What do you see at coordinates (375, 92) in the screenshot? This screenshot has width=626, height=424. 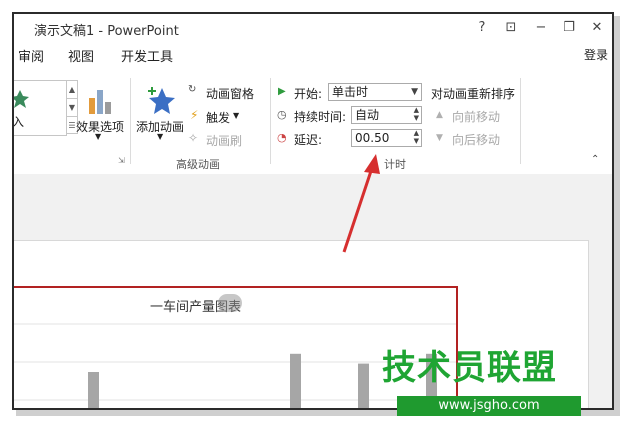 I see `start-select: 单击时 ▼` at bounding box center [375, 92].